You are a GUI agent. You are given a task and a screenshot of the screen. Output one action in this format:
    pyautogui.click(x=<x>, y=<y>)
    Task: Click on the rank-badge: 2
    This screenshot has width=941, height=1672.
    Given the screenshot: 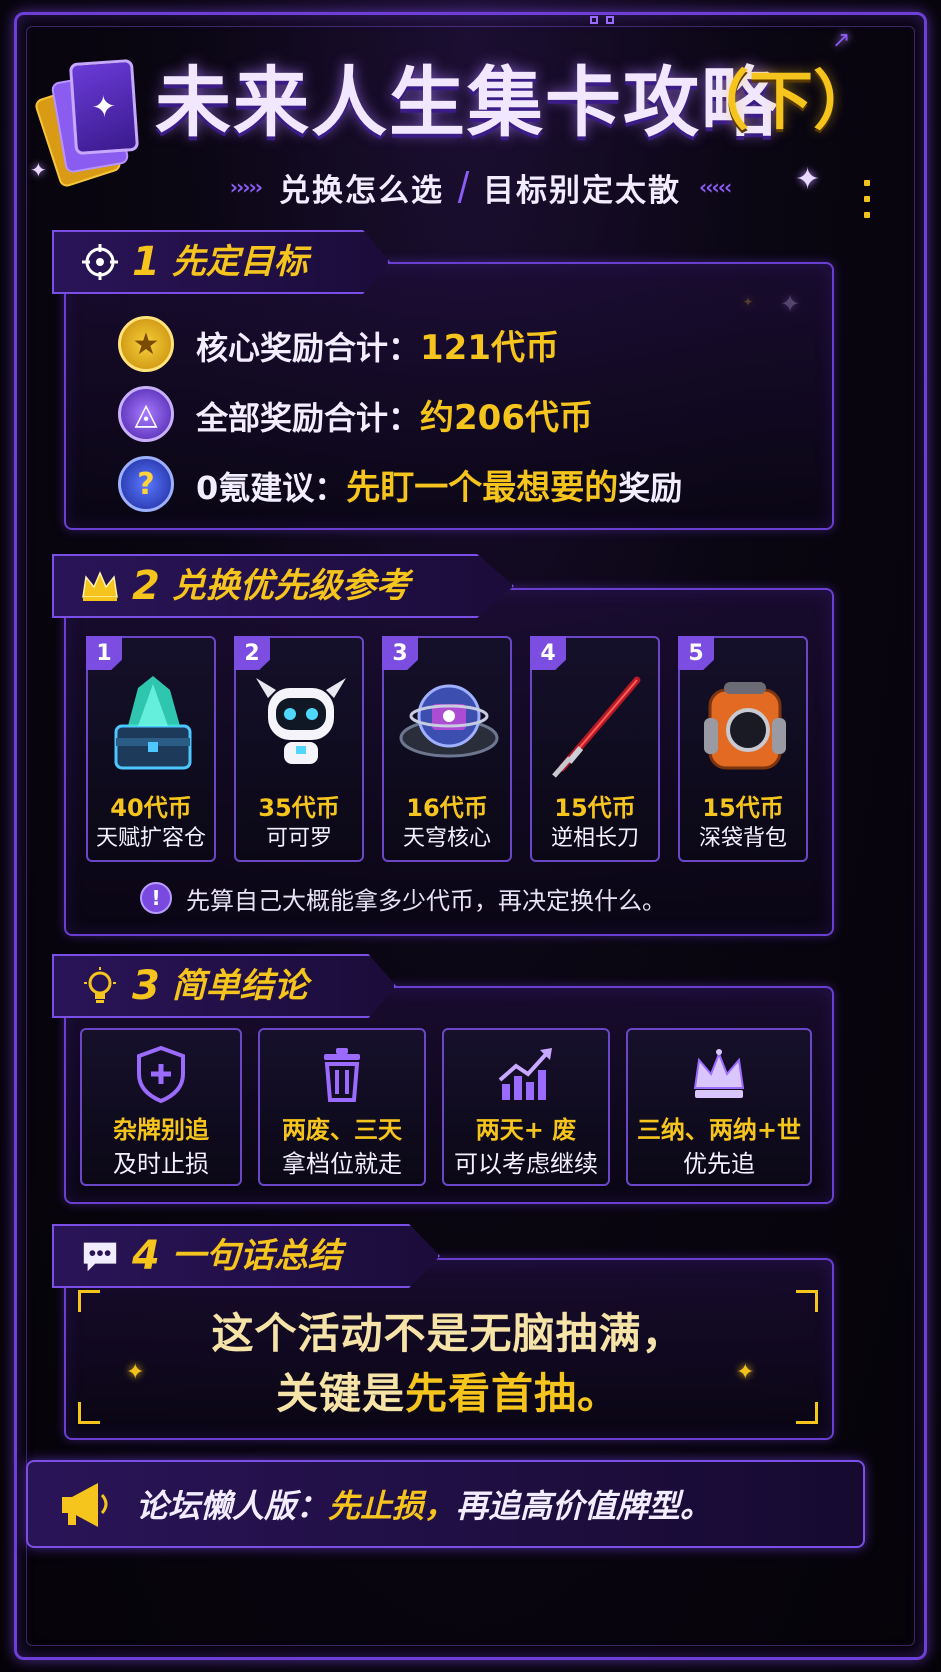 What is the action you would take?
    pyautogui.click(x=252, y=653)
    